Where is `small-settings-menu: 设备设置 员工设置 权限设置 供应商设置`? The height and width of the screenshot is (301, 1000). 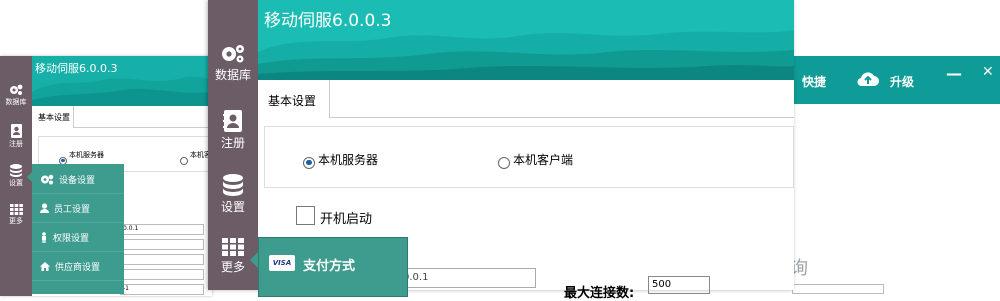 small-settings-menu: 设备设置 员工设置 权限设置 供应商设置 is located at coordinates (75, 229).